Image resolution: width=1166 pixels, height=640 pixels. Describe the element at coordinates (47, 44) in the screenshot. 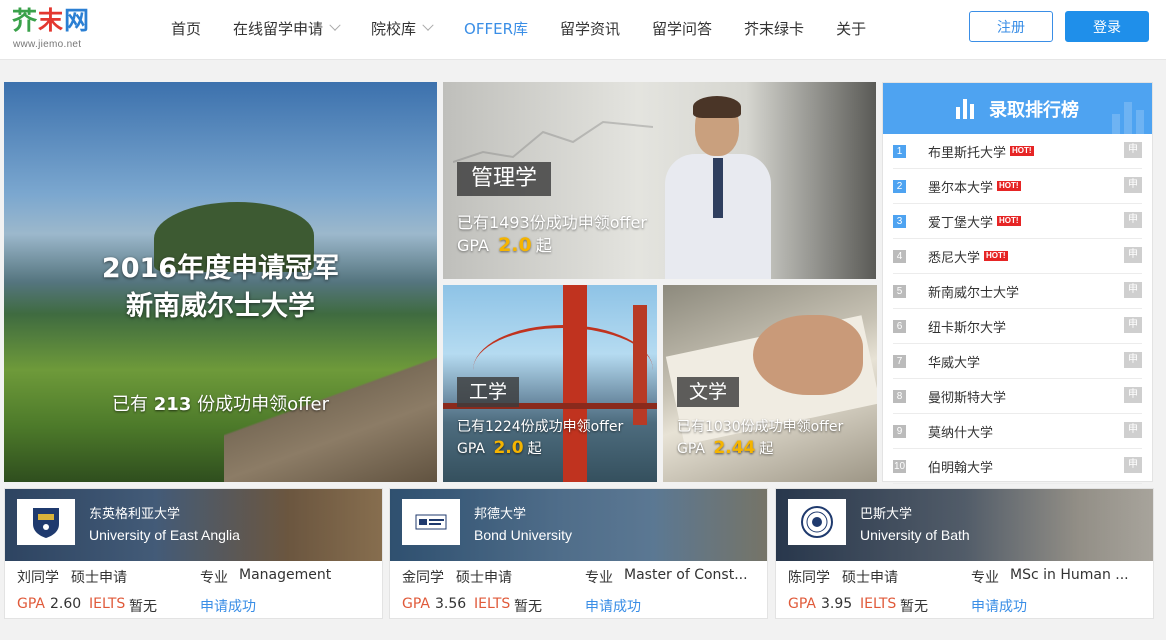

I see `logo-url: www.jiemo.net` at that location.